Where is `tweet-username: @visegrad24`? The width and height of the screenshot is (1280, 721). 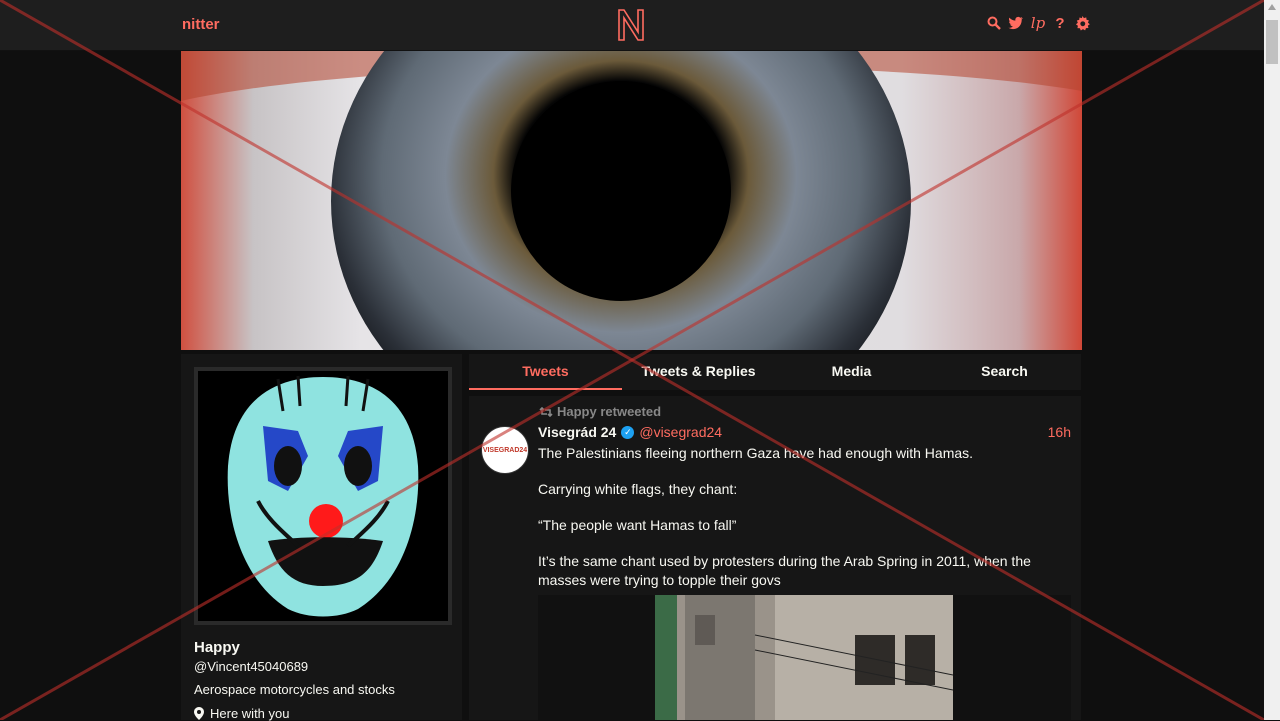 tweet-username: @visegrad24 is located at coordinates (680, 432).